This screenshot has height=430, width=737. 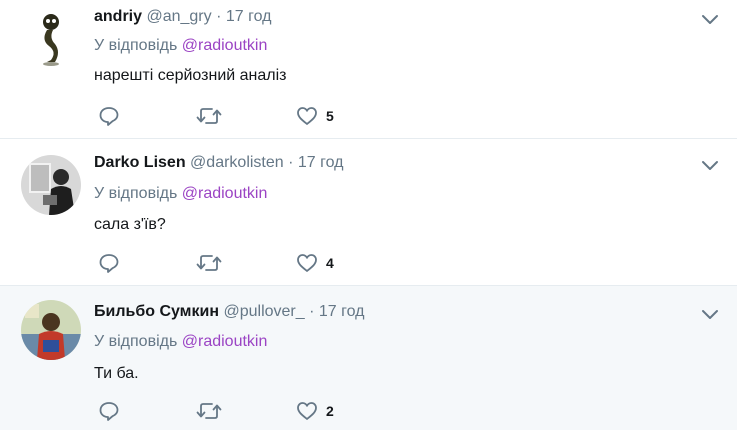 I want to click on author-handle: @an_gry, so click(x=178, y=16).